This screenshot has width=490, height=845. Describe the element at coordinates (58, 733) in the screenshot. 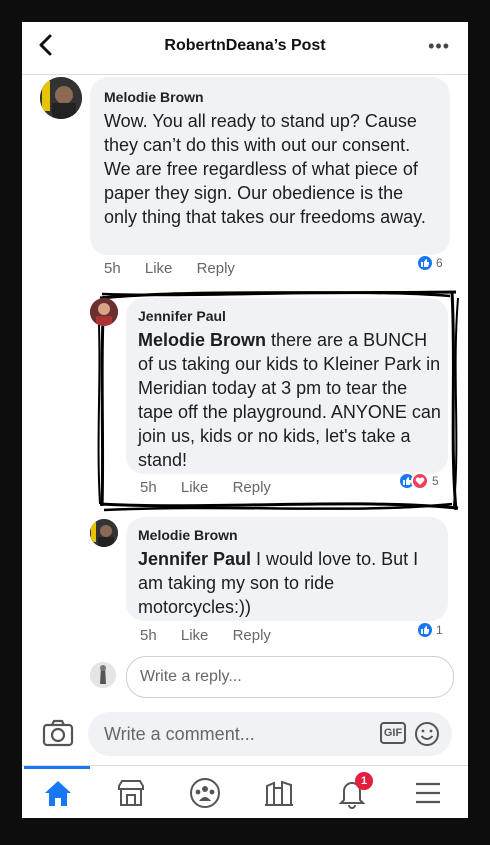

I see `camera-icon` at that location.